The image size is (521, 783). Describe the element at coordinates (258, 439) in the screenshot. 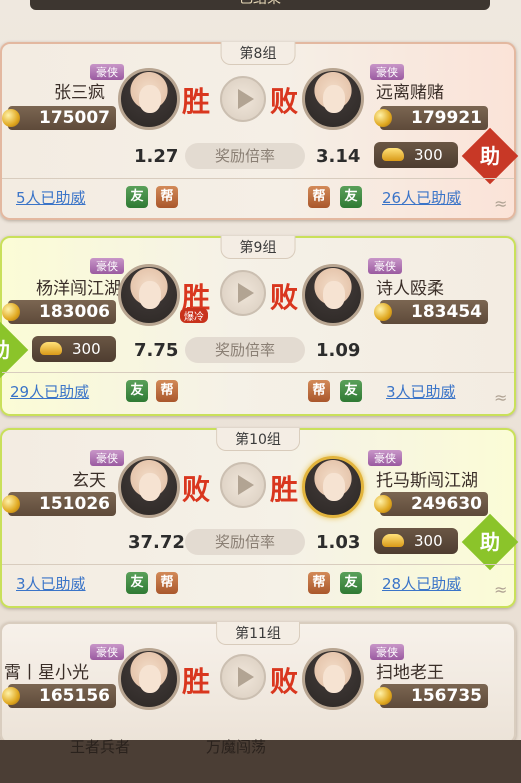

I see `group-label: 第10组` at that location.